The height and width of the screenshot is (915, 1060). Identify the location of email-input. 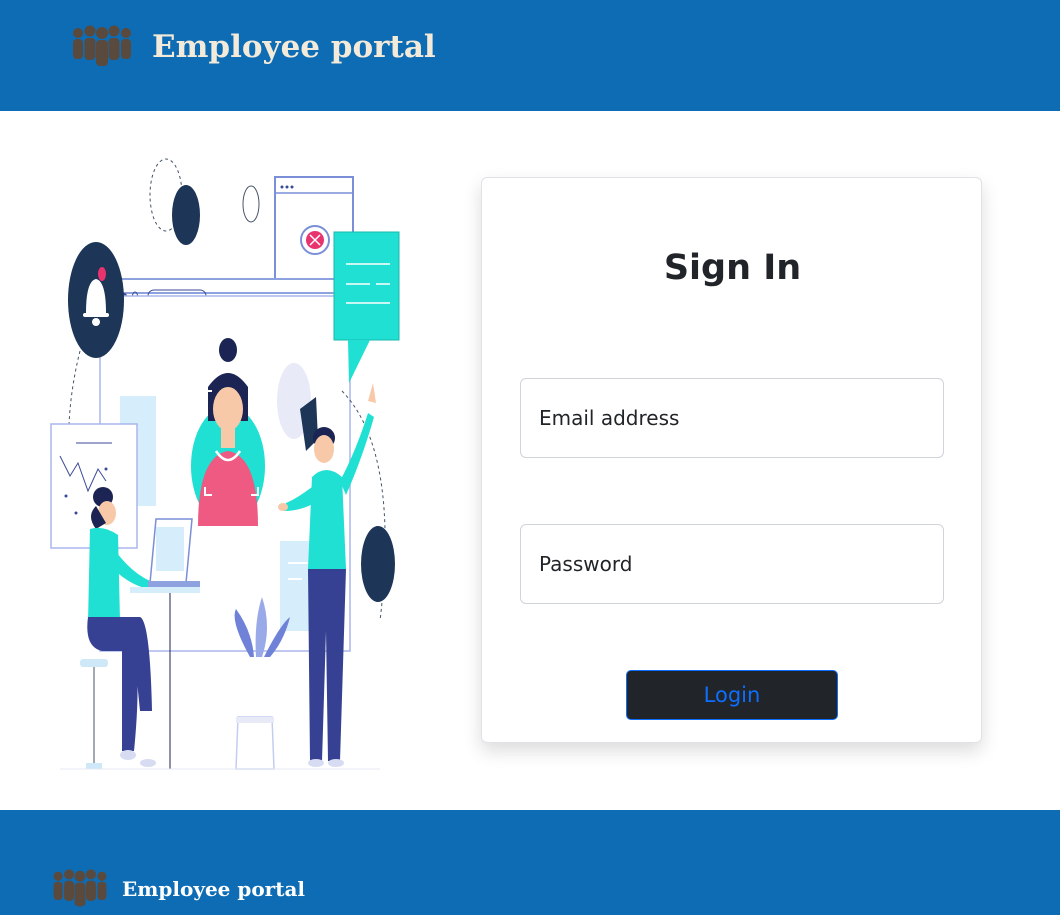
(732, 418).